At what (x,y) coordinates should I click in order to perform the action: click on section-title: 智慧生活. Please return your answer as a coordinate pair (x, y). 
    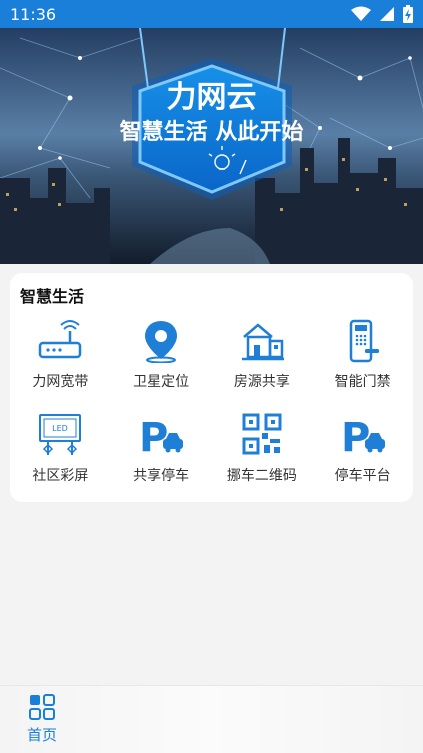
    Looking at the image, I should click on (52, 296).